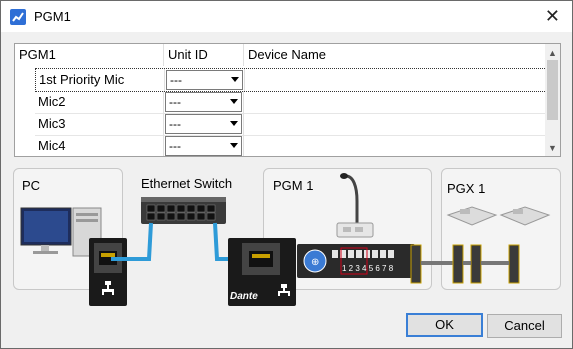 This screenshot has height=349, width=573. Describe the element at coordinates (498, 216) in the screenshot. I see `pgx-unit-icon` at that location.